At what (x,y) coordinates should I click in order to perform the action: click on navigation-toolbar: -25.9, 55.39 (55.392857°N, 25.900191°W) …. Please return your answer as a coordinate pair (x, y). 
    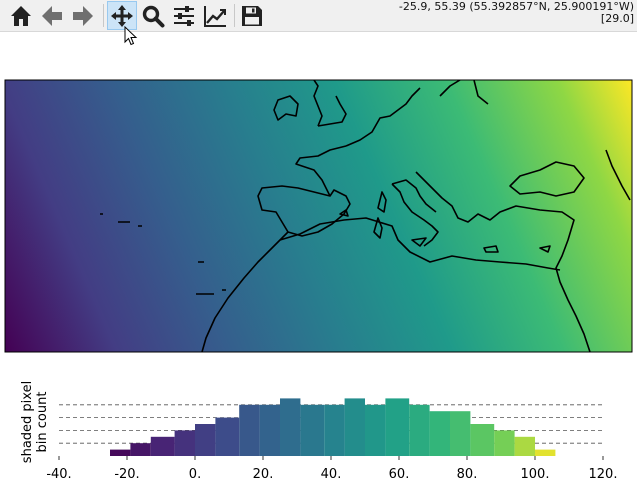
    Looking at the image, I should click on (318, 16).